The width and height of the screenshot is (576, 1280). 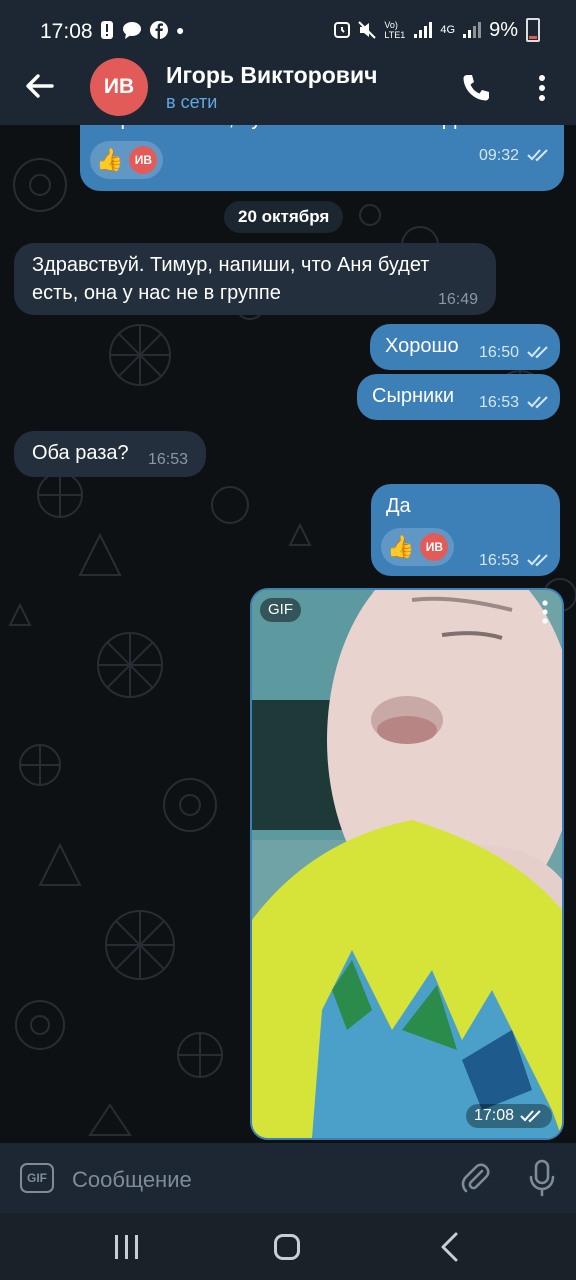 What do you see at coordinates (499, 155) in the screenshot?
I see `message-time: 09:32` at bounding box center [499, 155].